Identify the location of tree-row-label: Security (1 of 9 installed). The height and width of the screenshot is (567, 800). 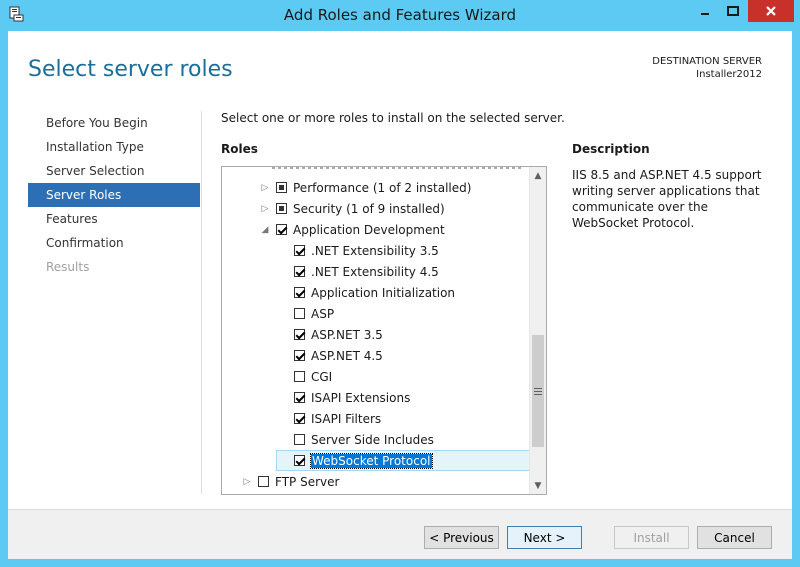
(369, 208).